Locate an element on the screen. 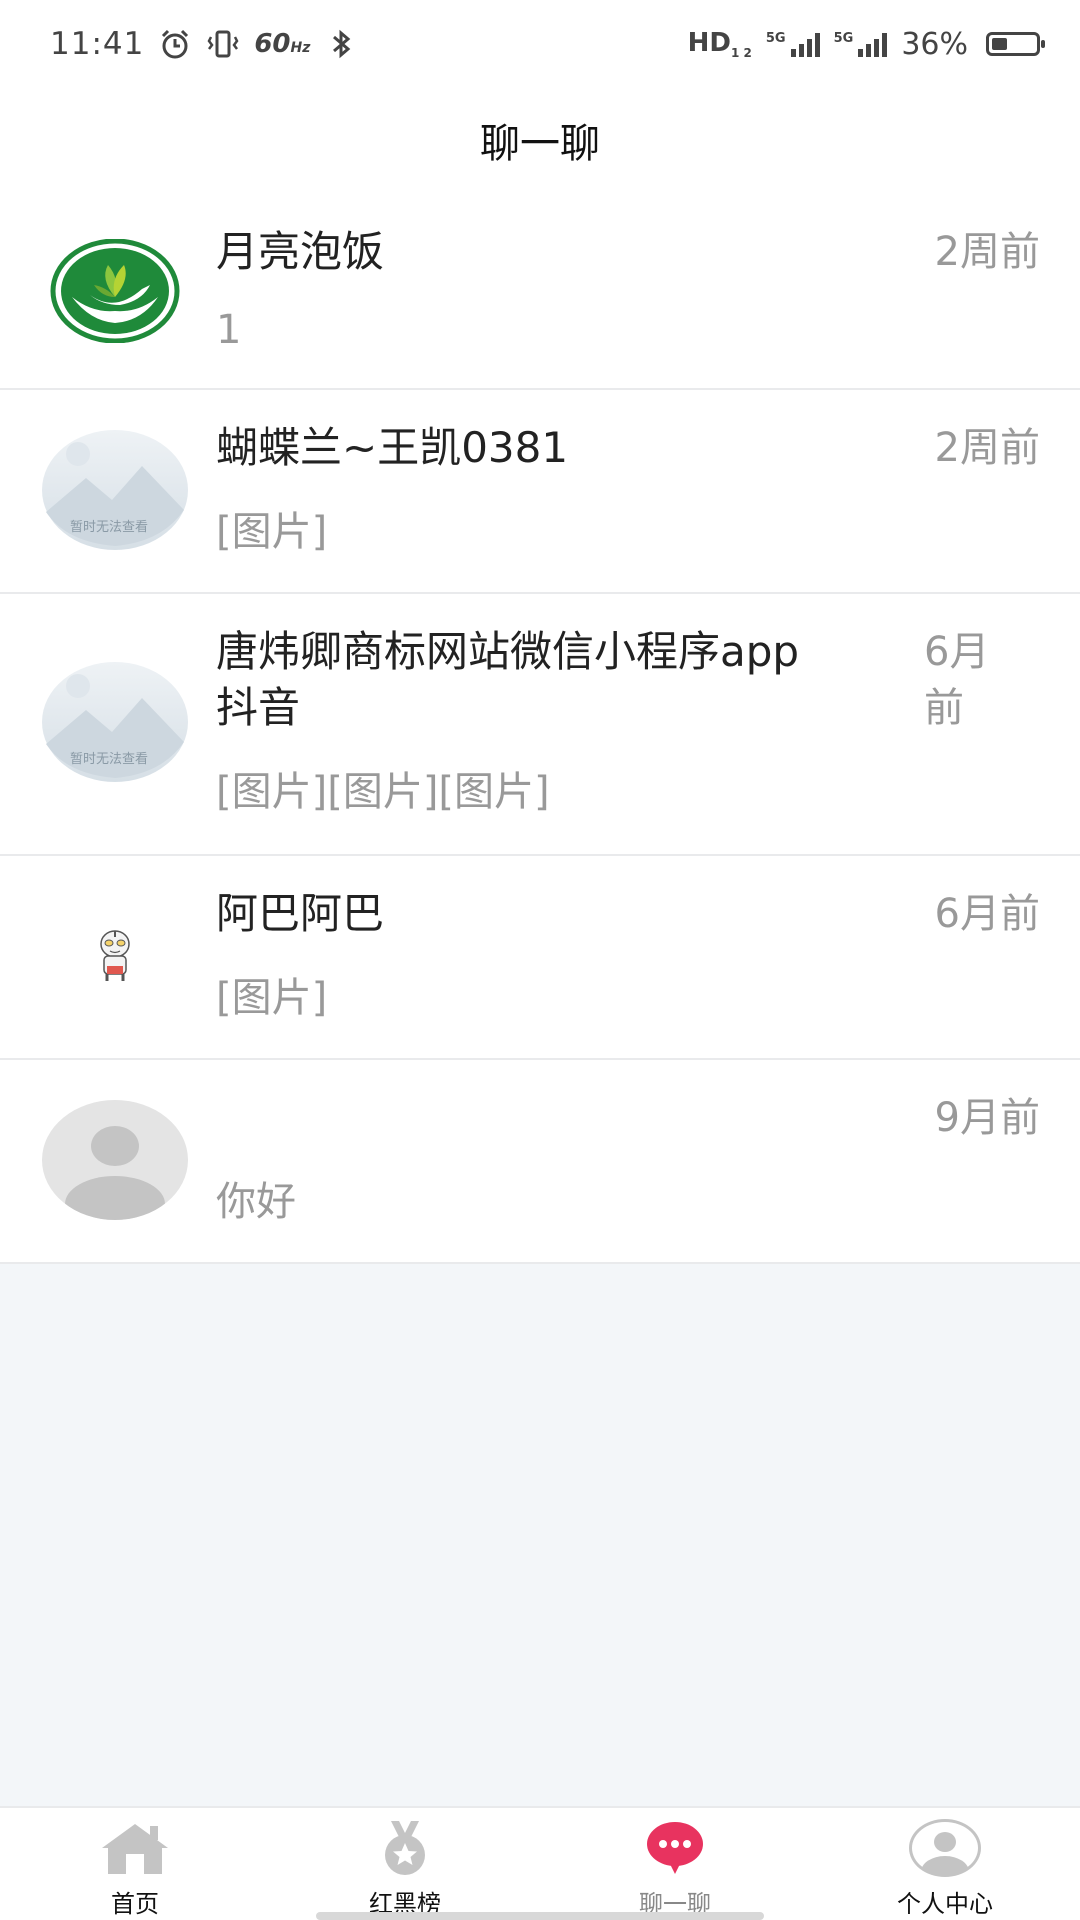  chat-item: 暂时无法查看 蝴蝶兰~王凯0381 [图片] 2周前 is located at coordinates (540, 492).